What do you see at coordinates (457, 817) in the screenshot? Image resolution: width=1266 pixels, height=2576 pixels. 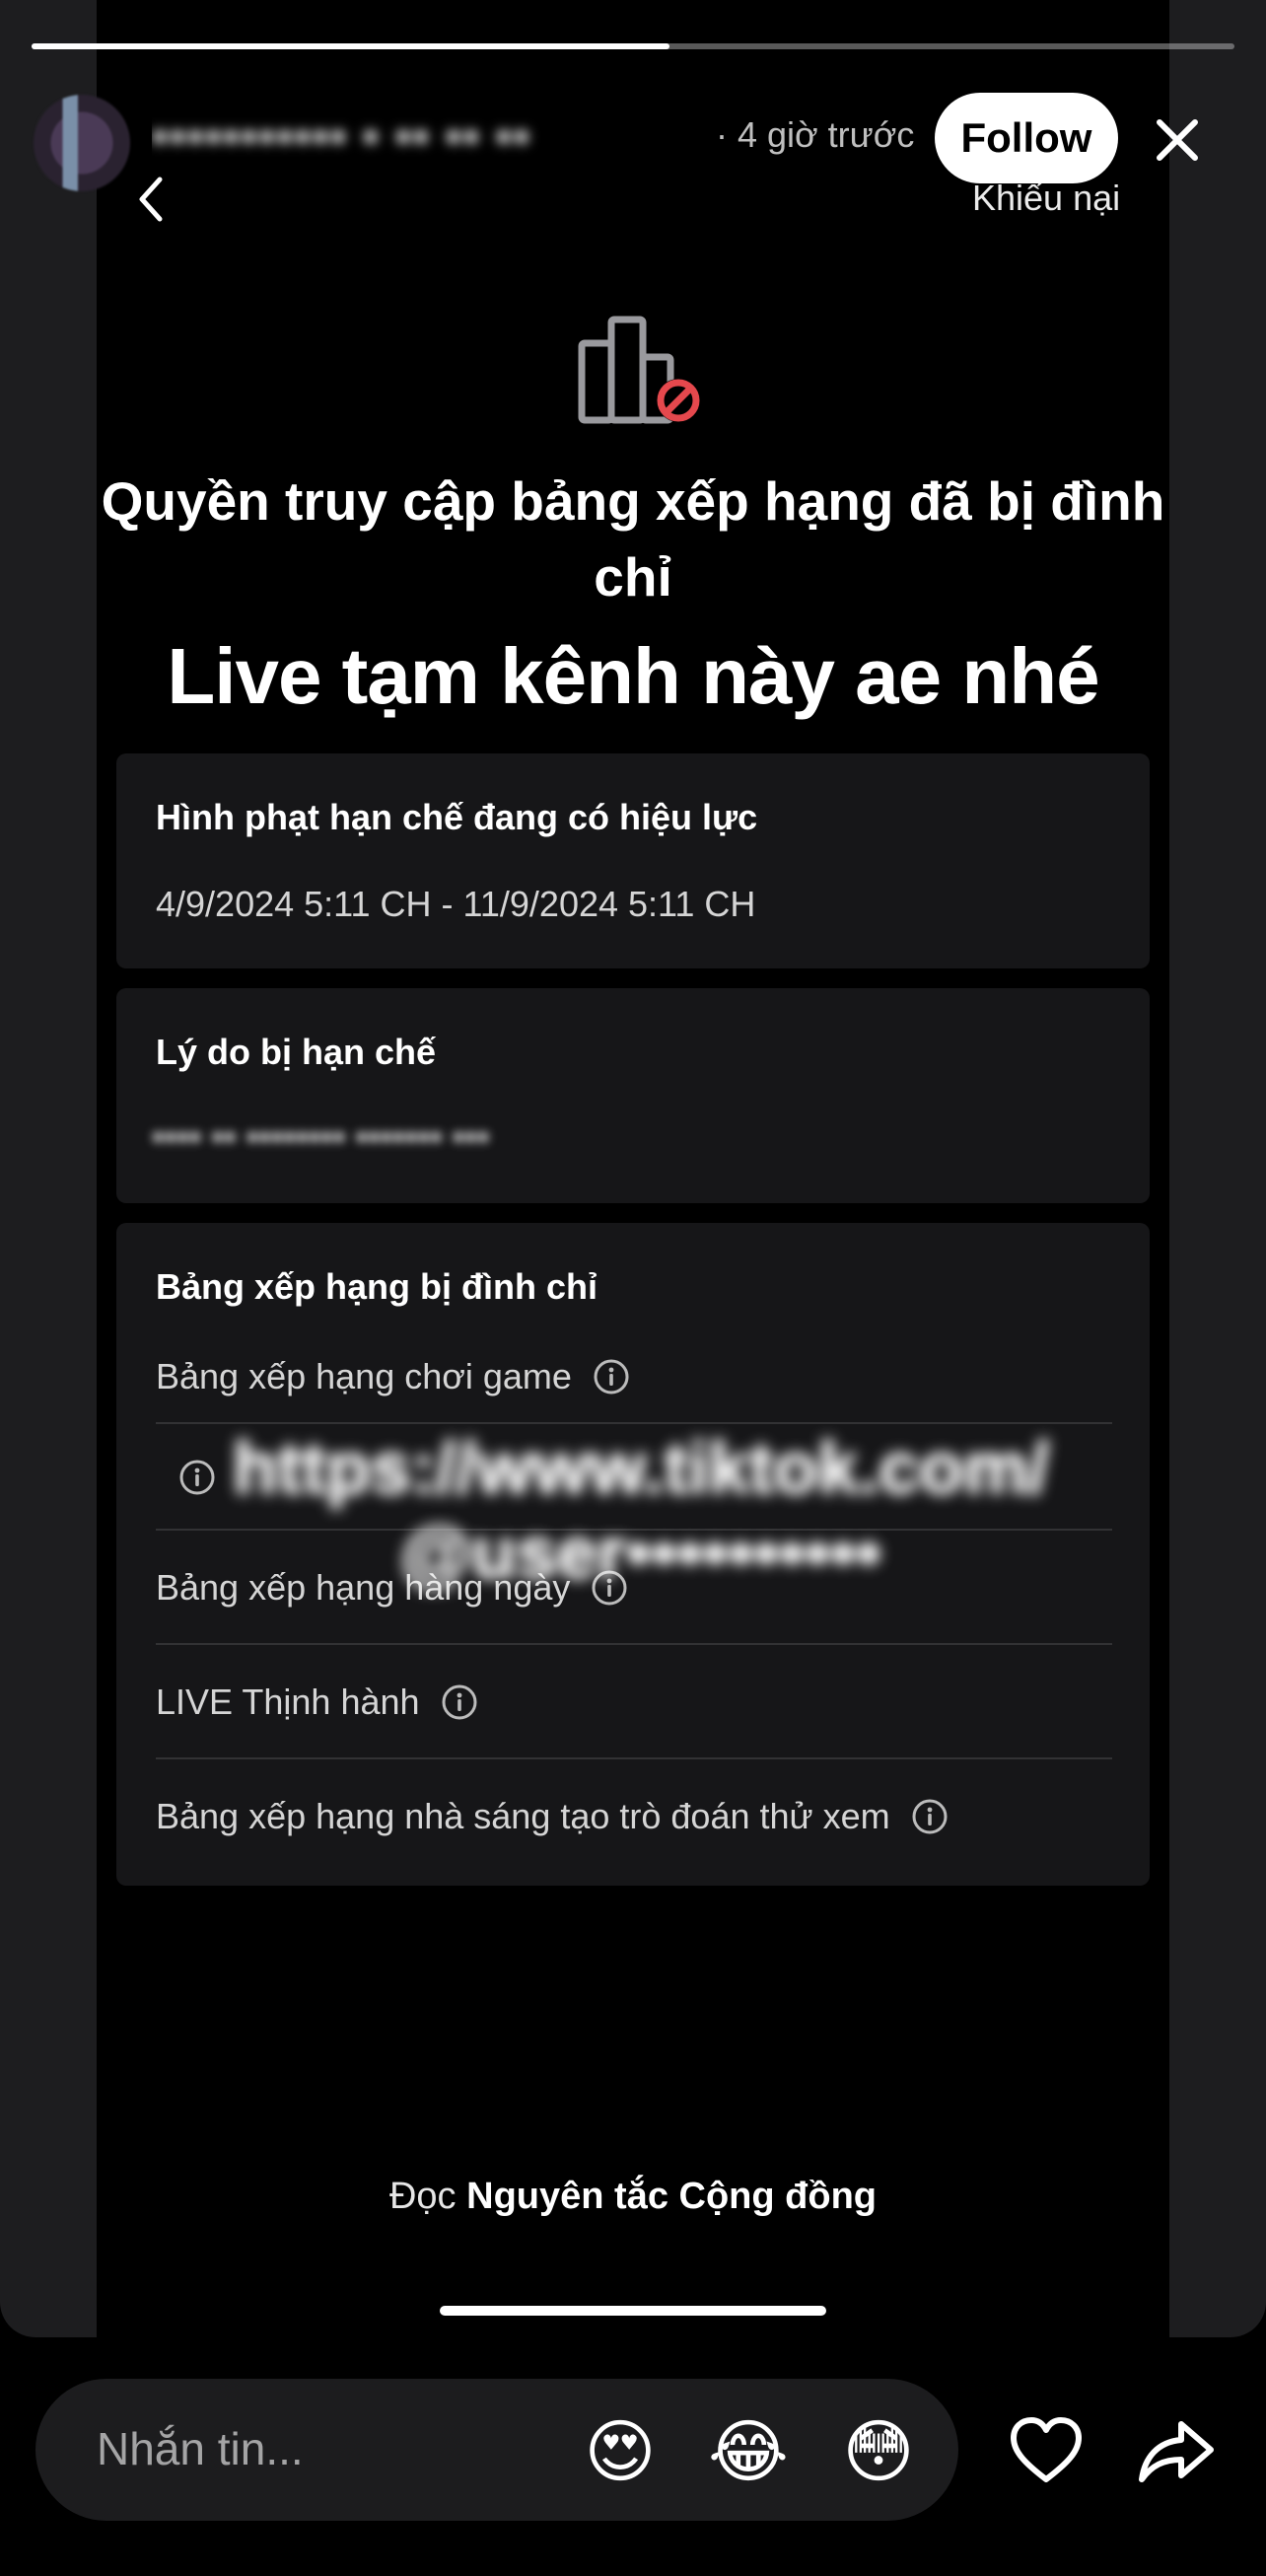 I see `penalty-title: Hình phạt hạn chế đang có hiệu lực` at bounding box center [457, 817].